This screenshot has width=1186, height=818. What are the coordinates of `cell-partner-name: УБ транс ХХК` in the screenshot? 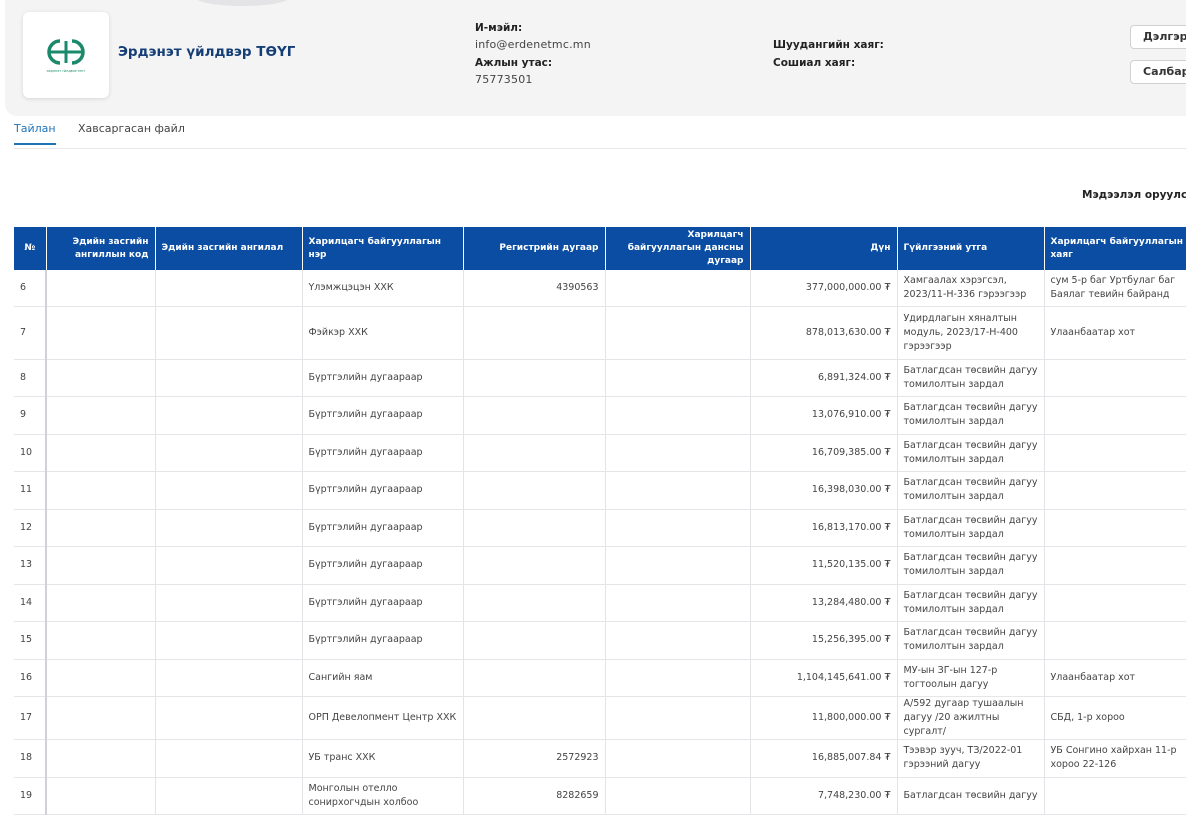 It's located at (383, 758).